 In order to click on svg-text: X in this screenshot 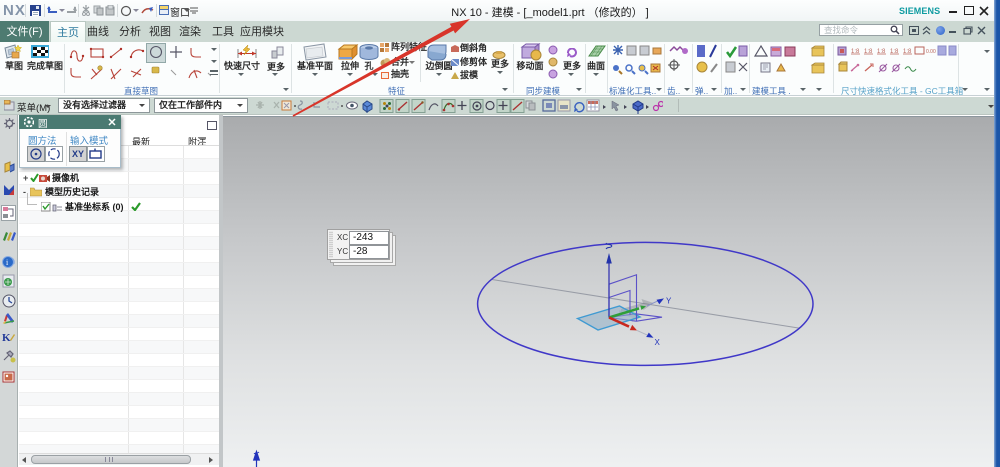, I will do `click(658, 342)`.